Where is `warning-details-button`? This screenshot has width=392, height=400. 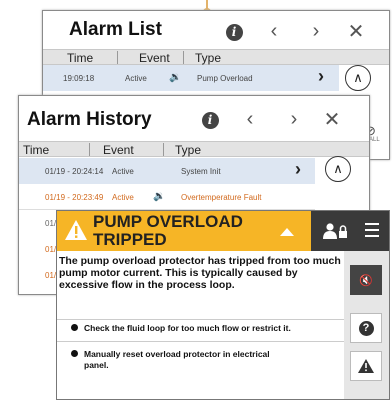
warning-details-button is located at coordinates (366, 366).